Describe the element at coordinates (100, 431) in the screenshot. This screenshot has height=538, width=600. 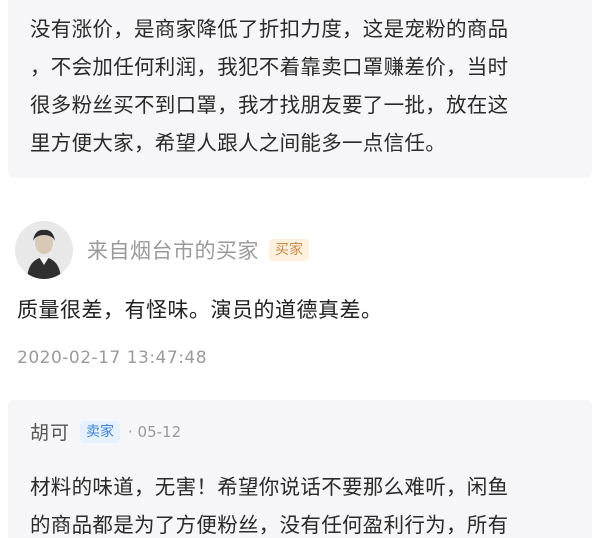
I see `seller-badge: 卖家` at that location.